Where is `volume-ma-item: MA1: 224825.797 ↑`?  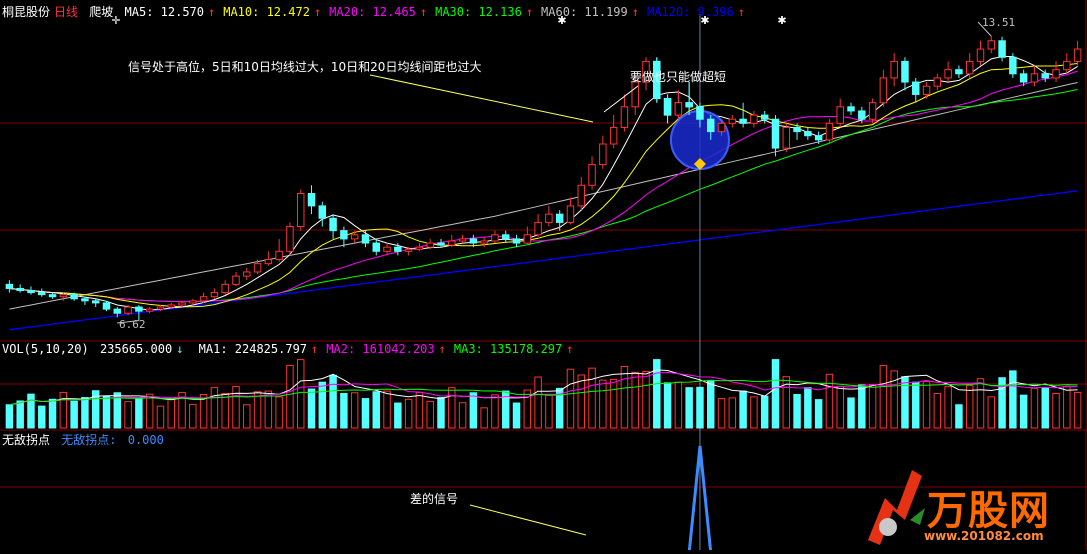 volume-ma-item: MA1: 224825.797 ↑ is located at coordinates (261, 349).